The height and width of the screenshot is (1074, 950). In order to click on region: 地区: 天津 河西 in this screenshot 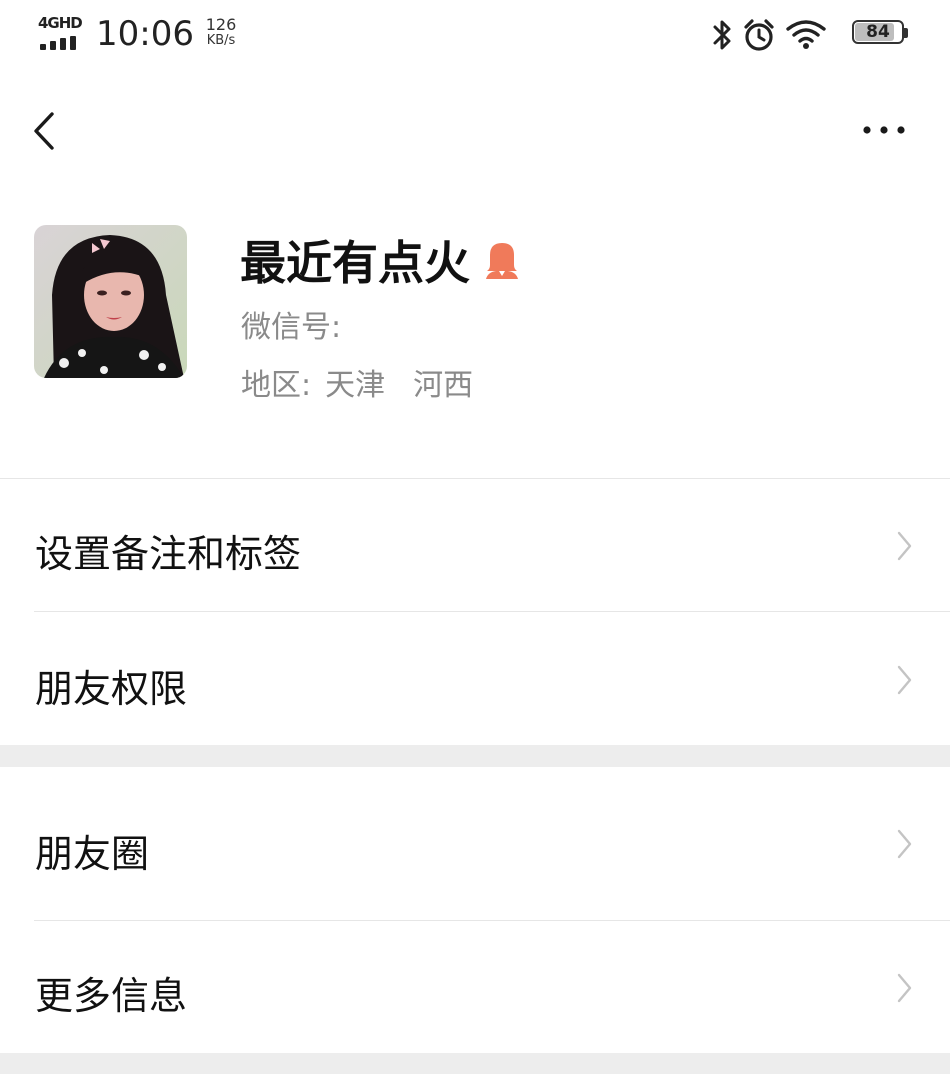, I will do `click(357, 382)`.